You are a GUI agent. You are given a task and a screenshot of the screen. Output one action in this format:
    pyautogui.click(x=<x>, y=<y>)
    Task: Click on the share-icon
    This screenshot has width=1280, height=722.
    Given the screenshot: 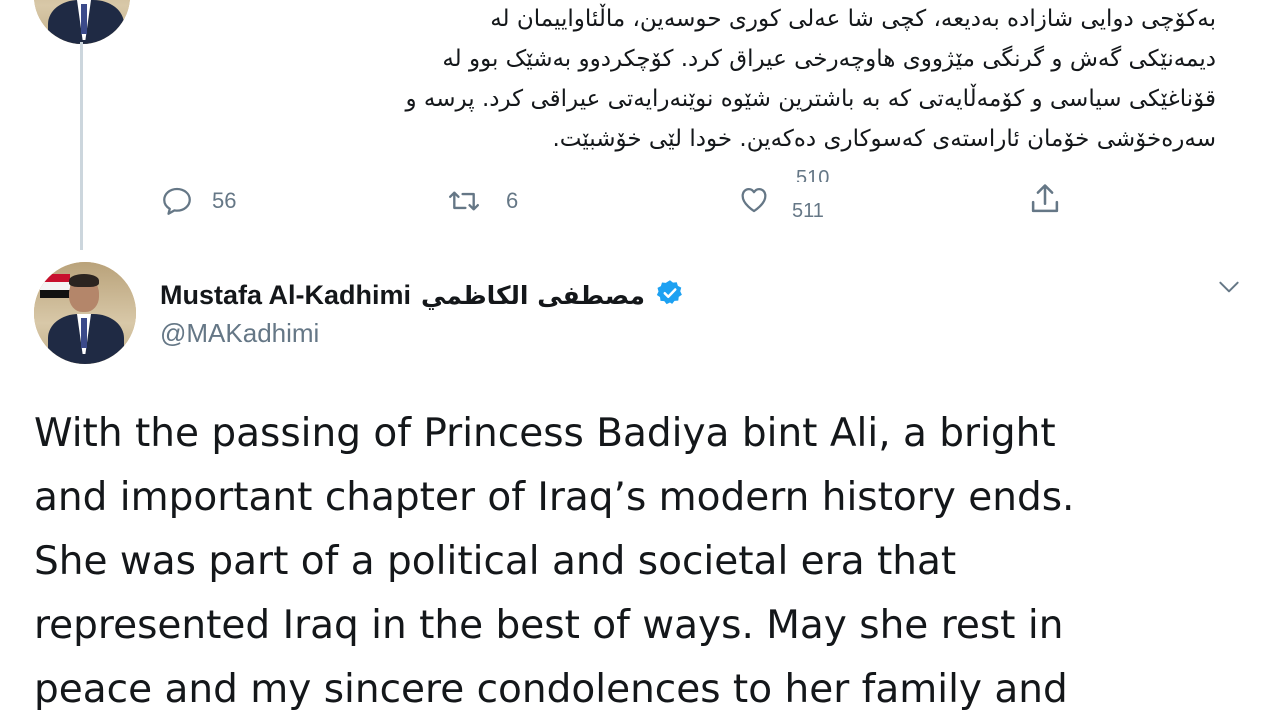 What is the action you would take?
    pyautogui.click(x=1045, y=199)
    